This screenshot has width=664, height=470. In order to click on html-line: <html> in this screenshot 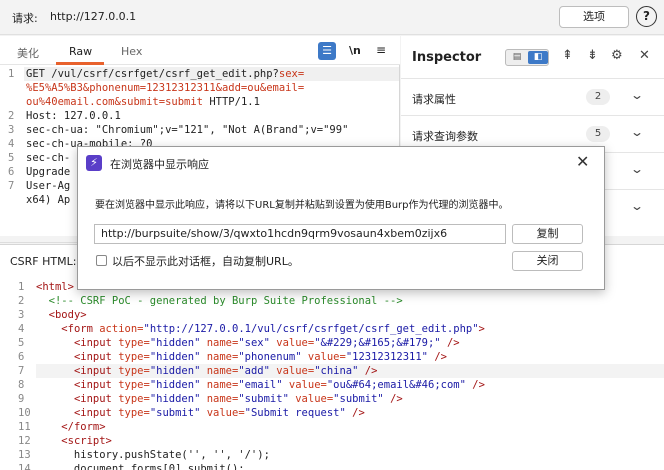, I will do `click(55, 287)`.